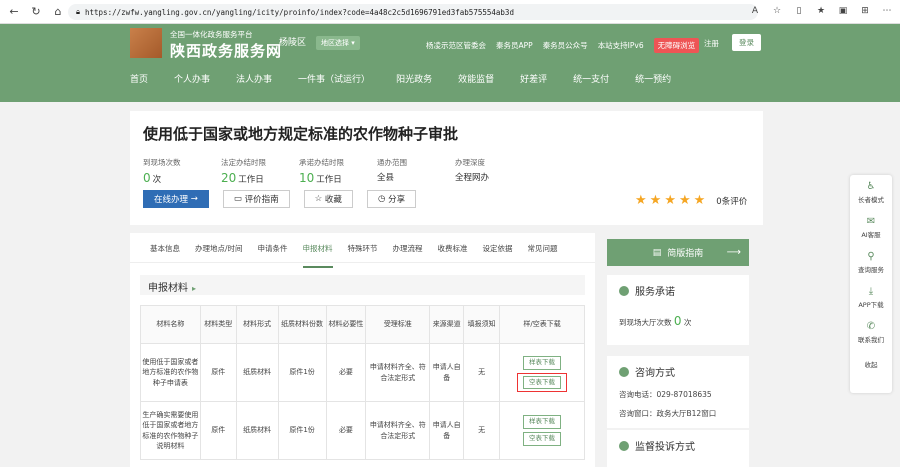  Describe the element at coordinates (447, 324) in the screenshot. I see `col-header: 来源渠道` at that location.